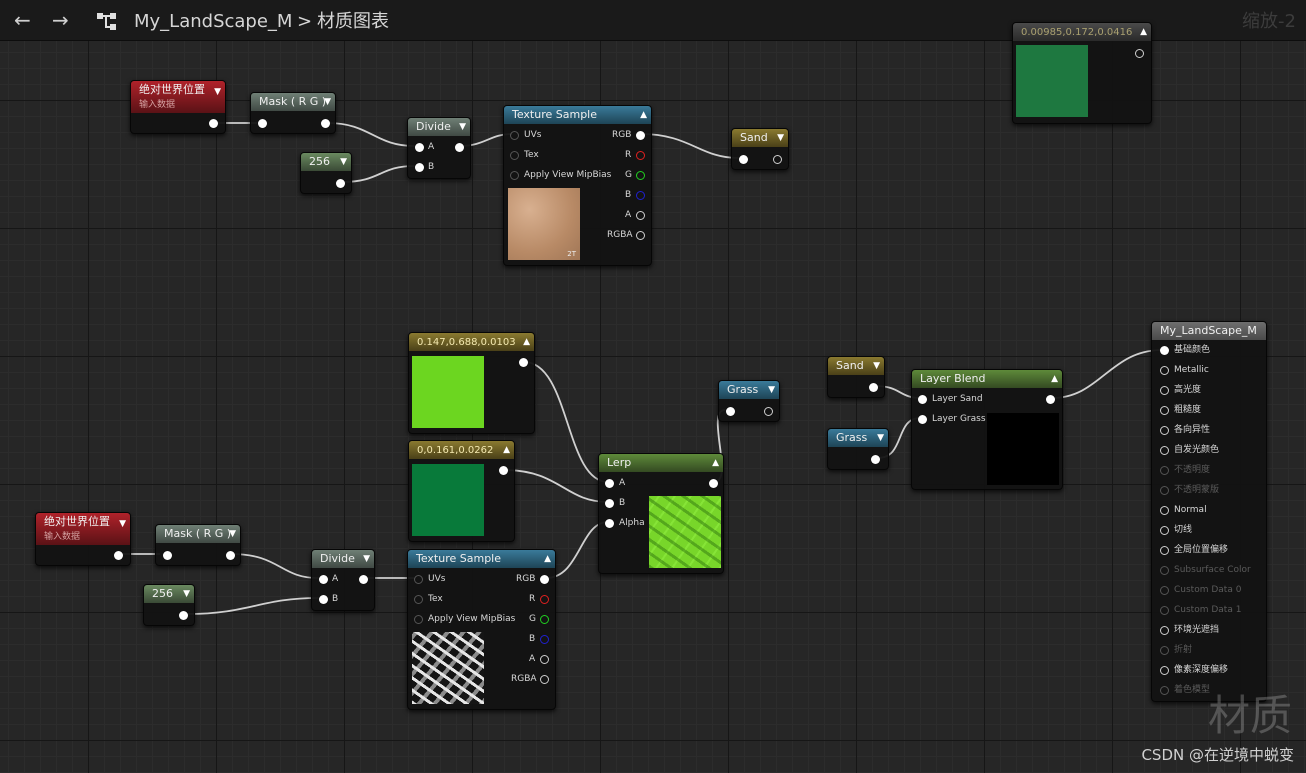 The image size is (1306, 773). I want to click on forward-arrow-icon: →, so click(60, 20).